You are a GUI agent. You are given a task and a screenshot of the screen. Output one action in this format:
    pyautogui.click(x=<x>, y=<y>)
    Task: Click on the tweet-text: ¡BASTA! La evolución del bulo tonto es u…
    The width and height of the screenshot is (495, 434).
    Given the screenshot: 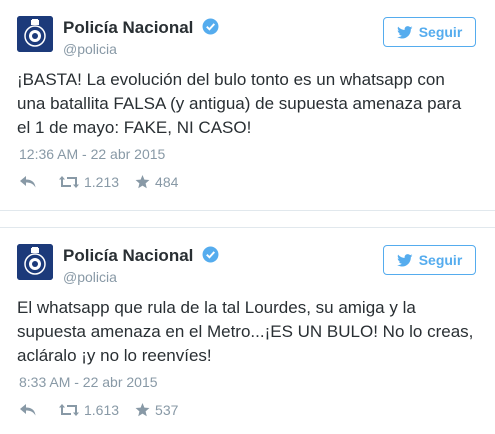 What is the action you would take?
    pyautogui.click(x=239, y=103)
    